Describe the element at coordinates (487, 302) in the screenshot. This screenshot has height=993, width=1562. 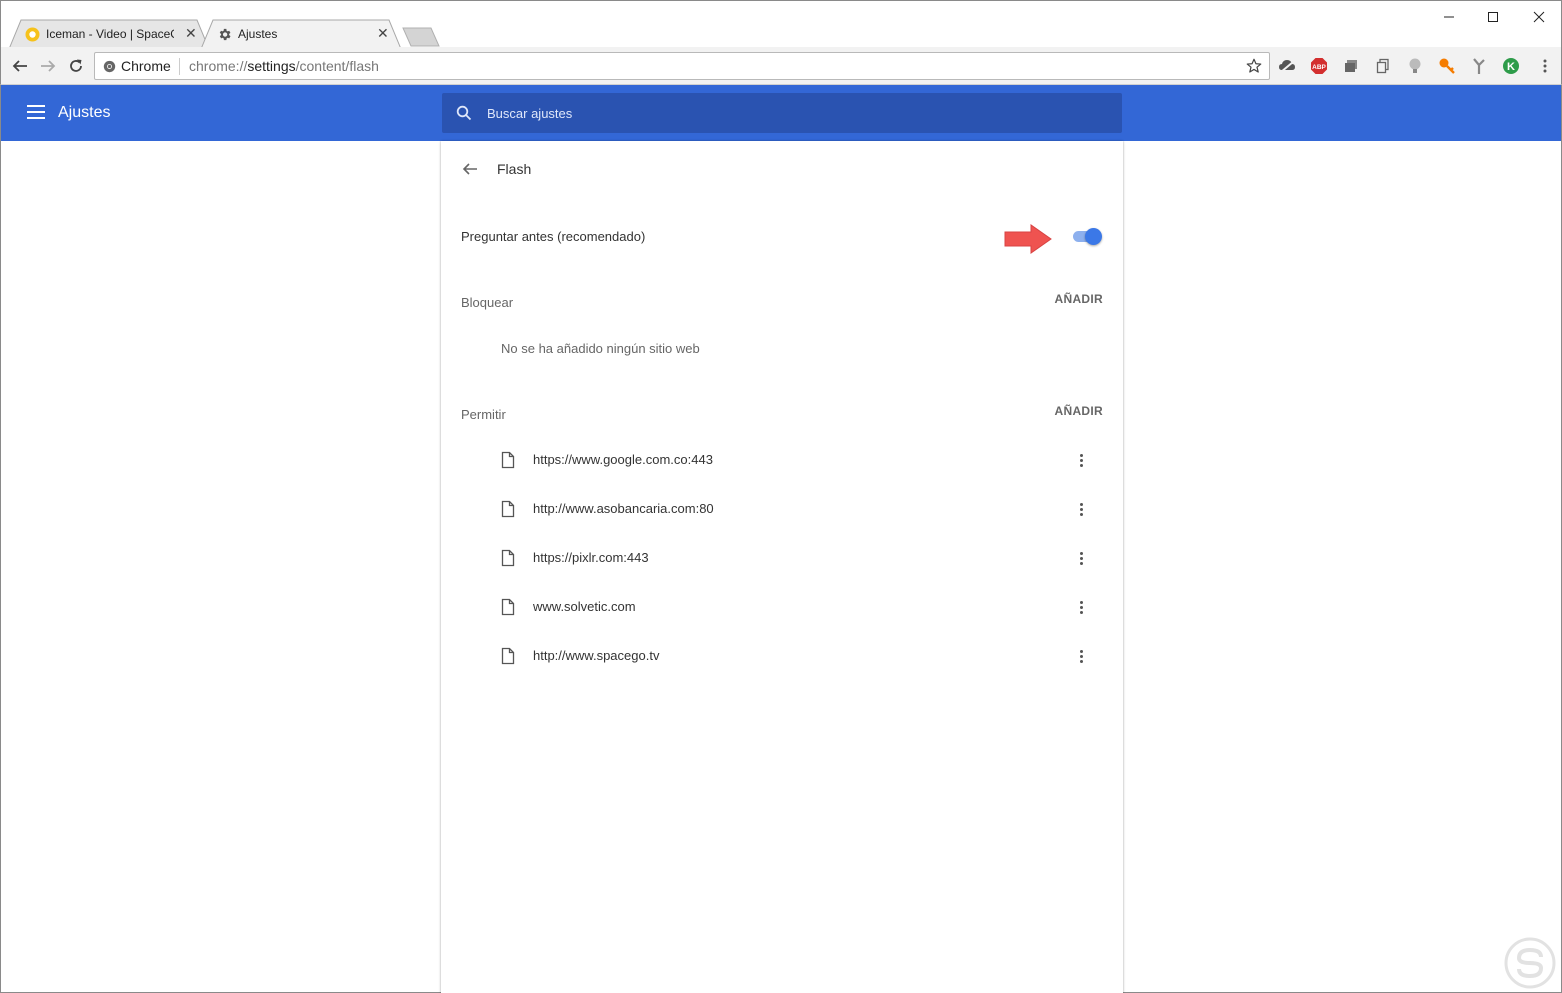
I see `block-section-label: Bloquear` at that location.